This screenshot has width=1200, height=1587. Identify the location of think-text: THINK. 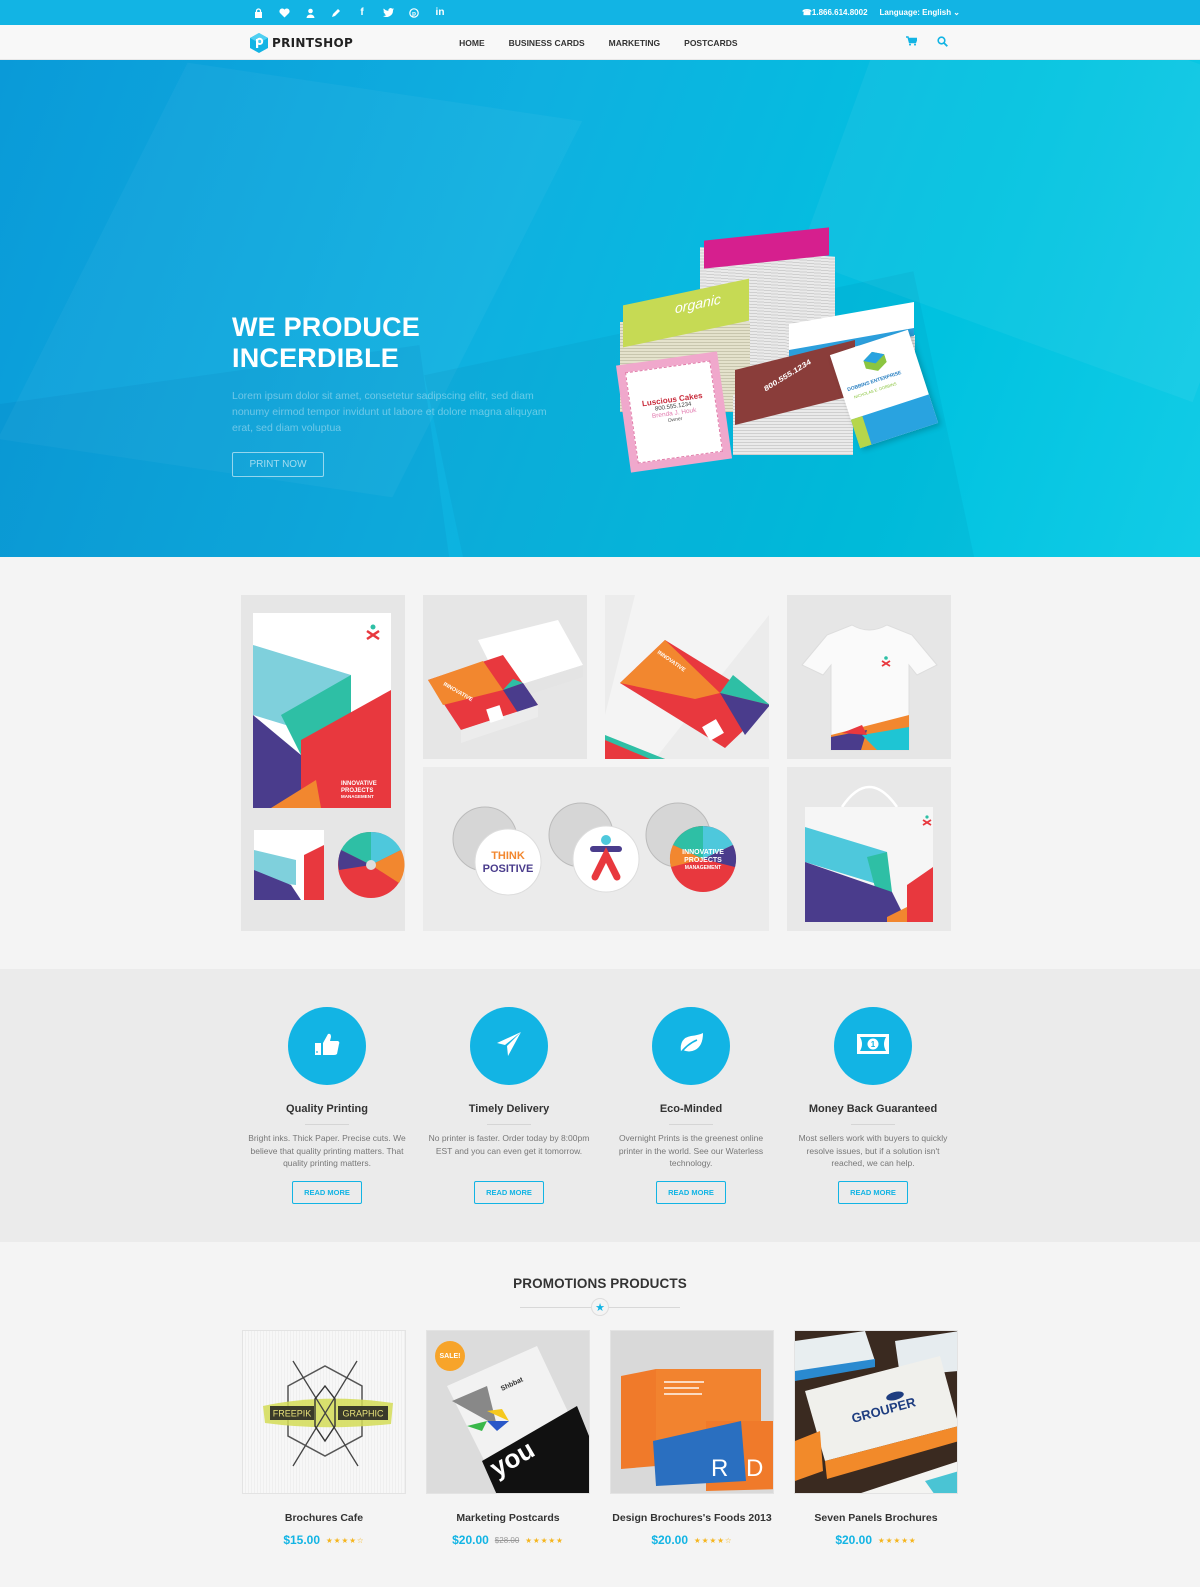
(508, 856).